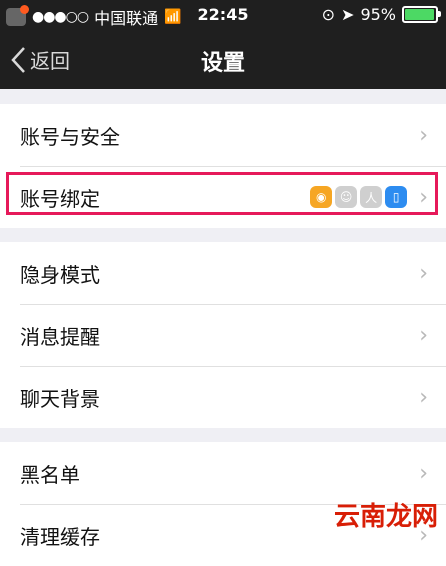  Describe the element at coordinates (321, 197) in the screenshot. I see `weibo-icon: ◉` at that location.